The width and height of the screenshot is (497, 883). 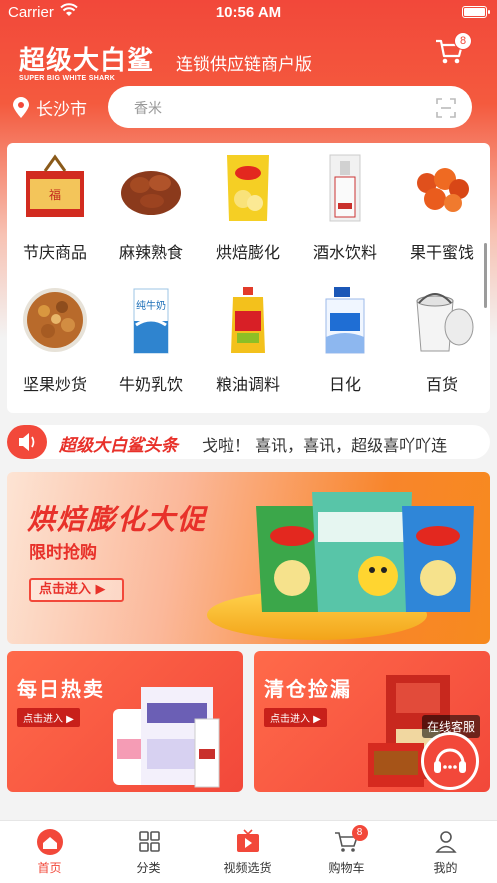 I want to click on braised-meat-icon, so click(x=151, y=188).